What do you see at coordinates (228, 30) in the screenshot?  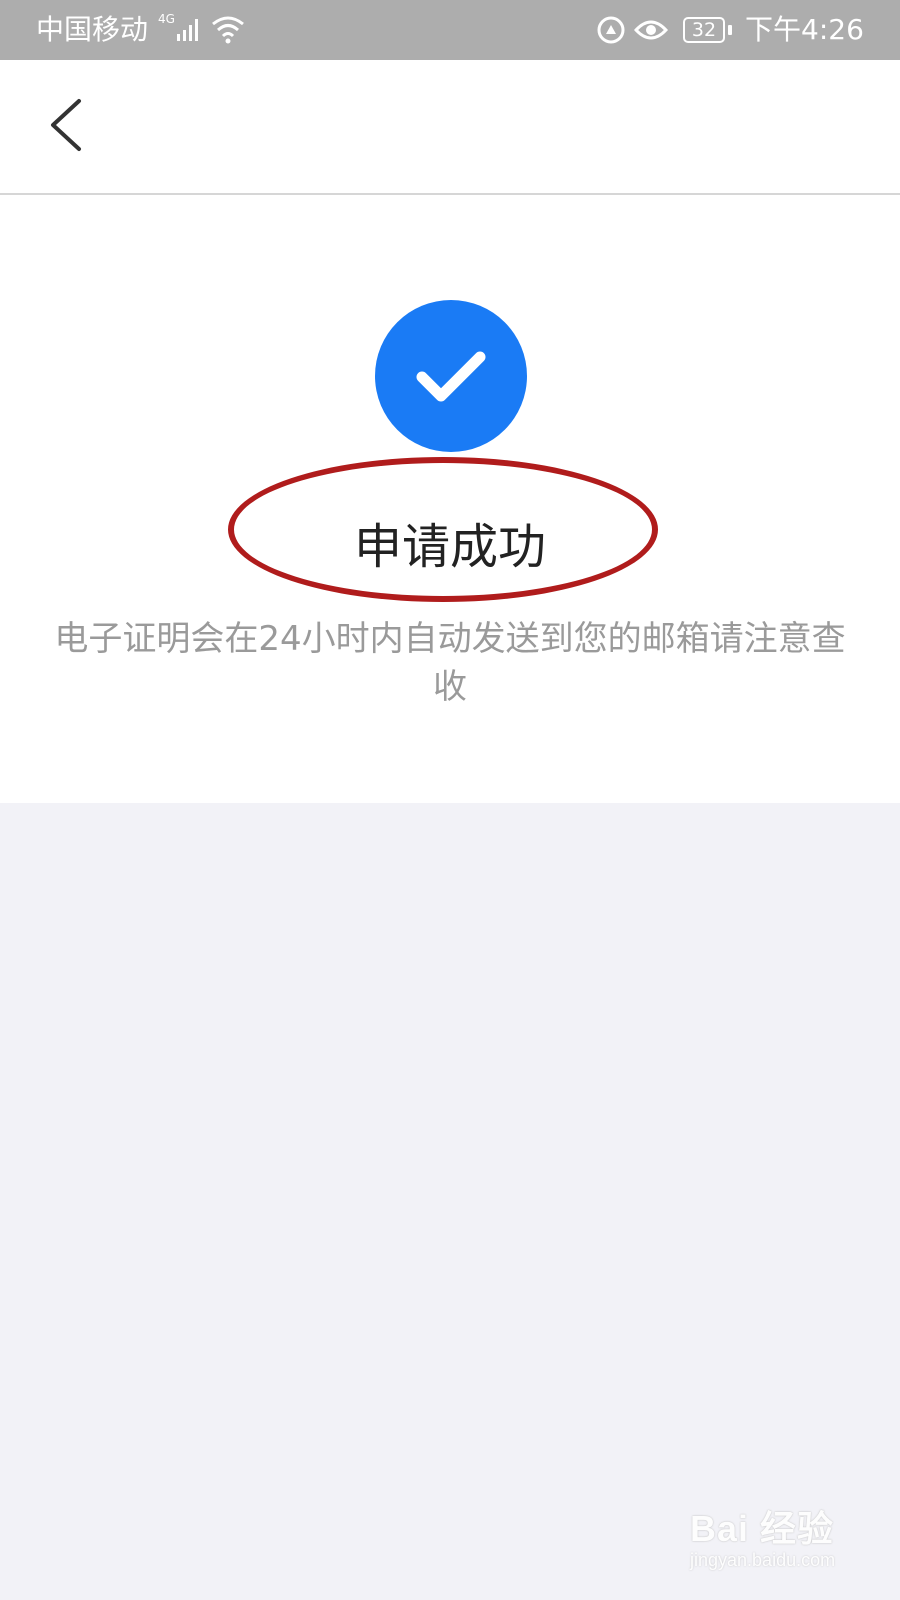 I see `wifi-icon` at bounding box center [228, 30].